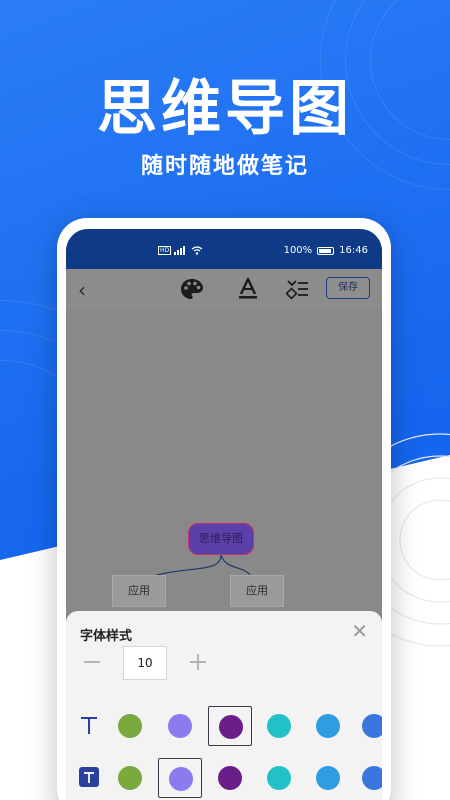 The image size is (450, 800). I want to click on text-t-filled-icon, so click(89, 777).